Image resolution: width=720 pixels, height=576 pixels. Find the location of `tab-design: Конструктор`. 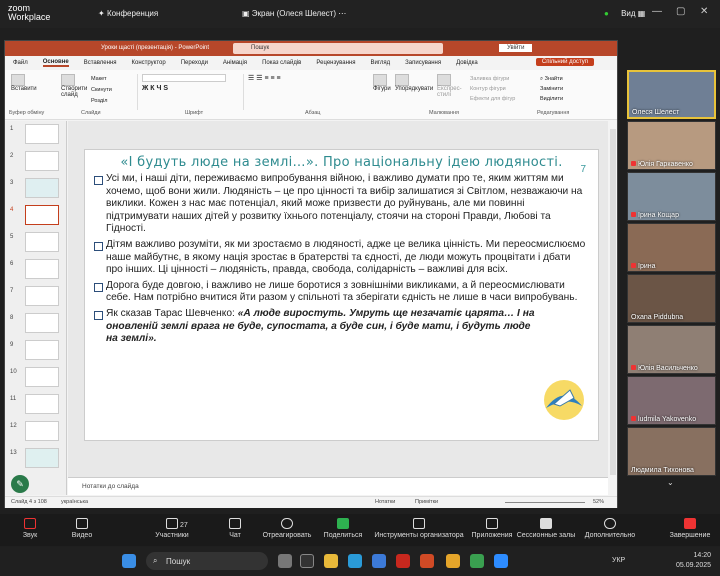

tab-design: Конструктор is located at coordinates (149, 63).